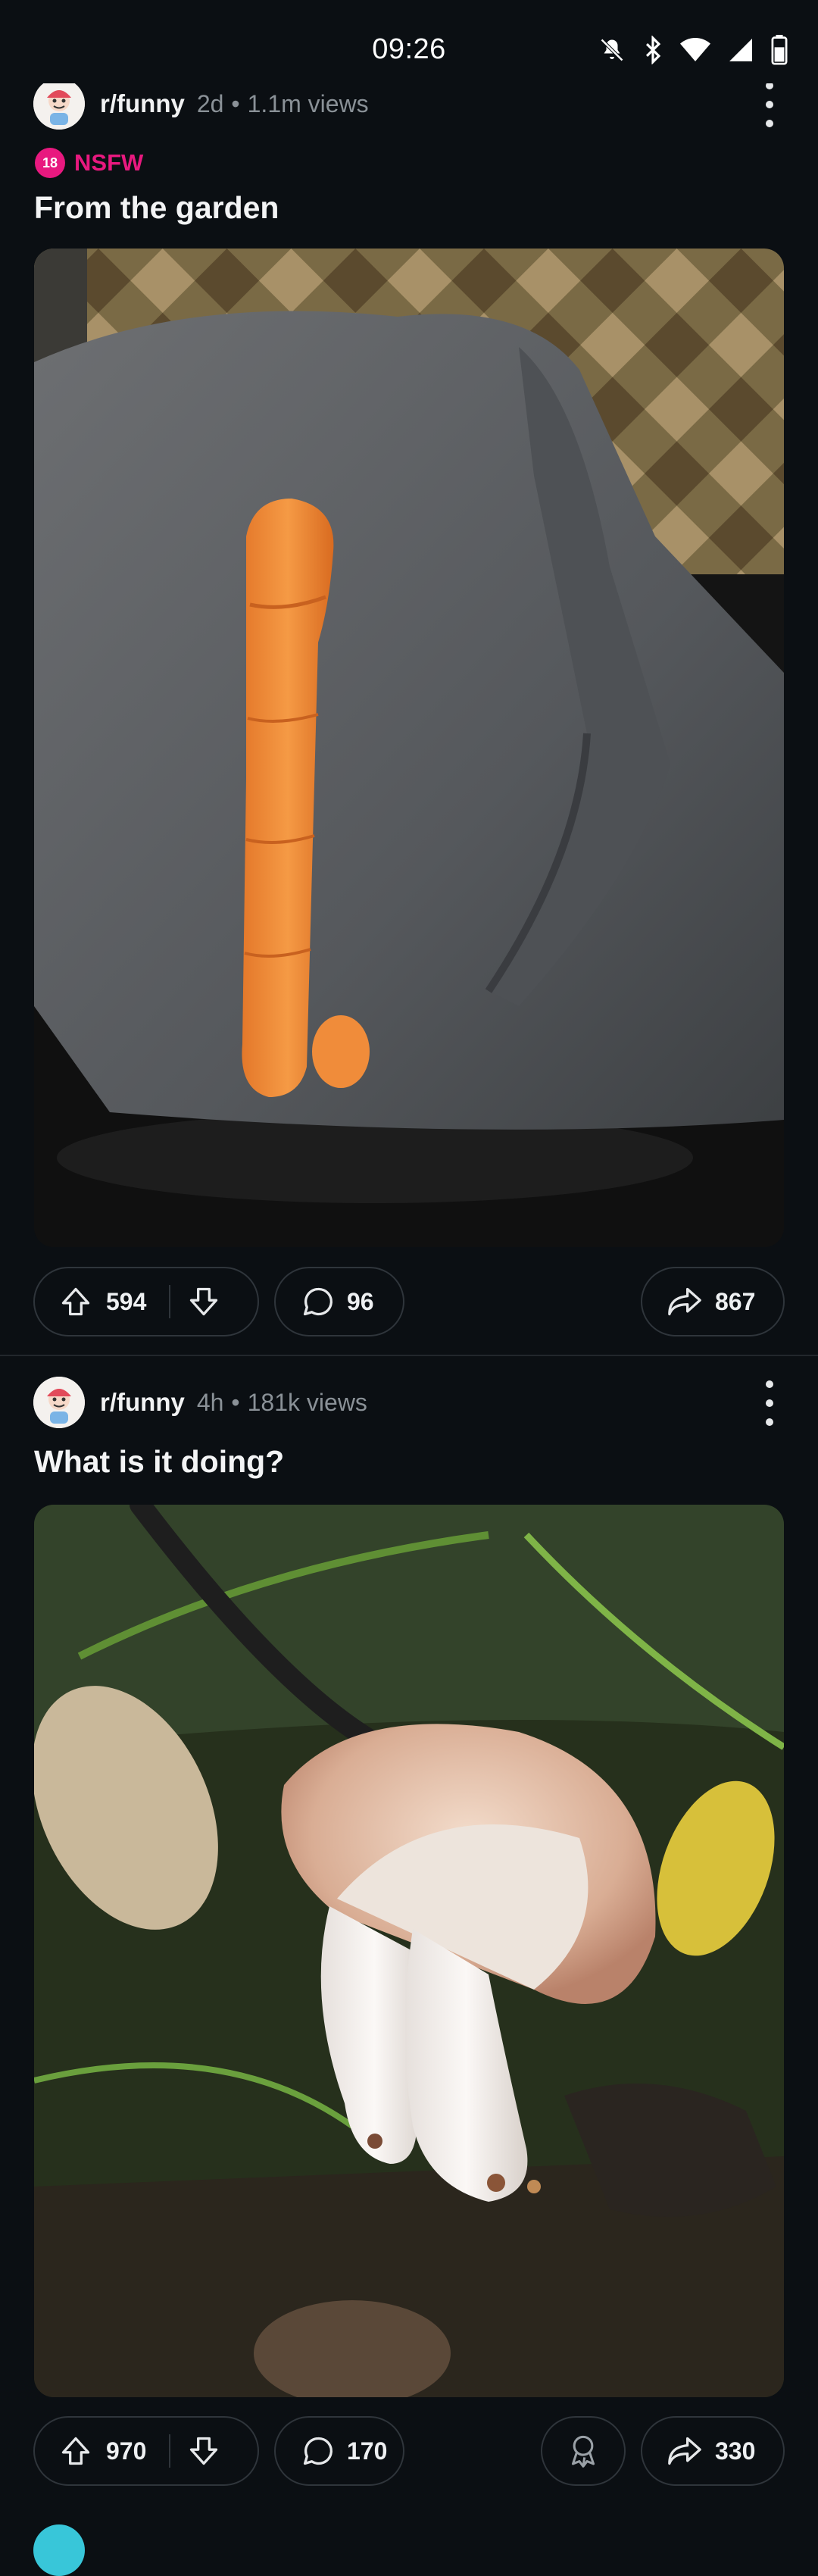 This screenshot has width=818, height=2576. Describe the element at coordinates (713, 1301) in the screenshot. I see `share-button: 867` at that location.